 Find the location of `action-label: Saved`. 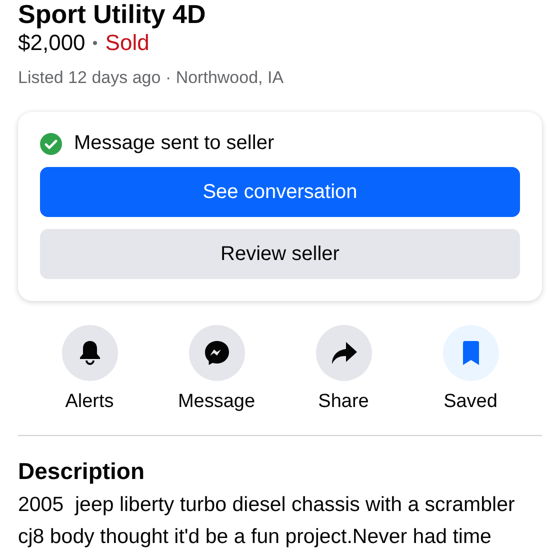

action-label: Saved is located at coordinates (471, 402).